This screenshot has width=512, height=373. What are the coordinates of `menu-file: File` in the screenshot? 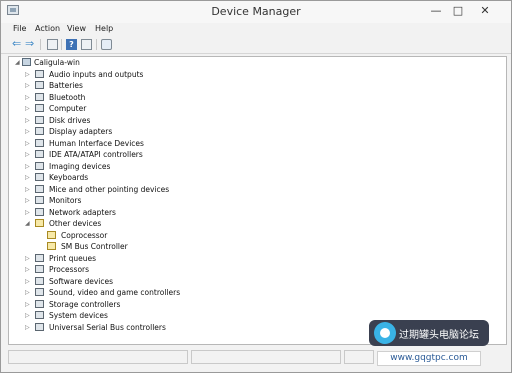 It's located at (19, 28).